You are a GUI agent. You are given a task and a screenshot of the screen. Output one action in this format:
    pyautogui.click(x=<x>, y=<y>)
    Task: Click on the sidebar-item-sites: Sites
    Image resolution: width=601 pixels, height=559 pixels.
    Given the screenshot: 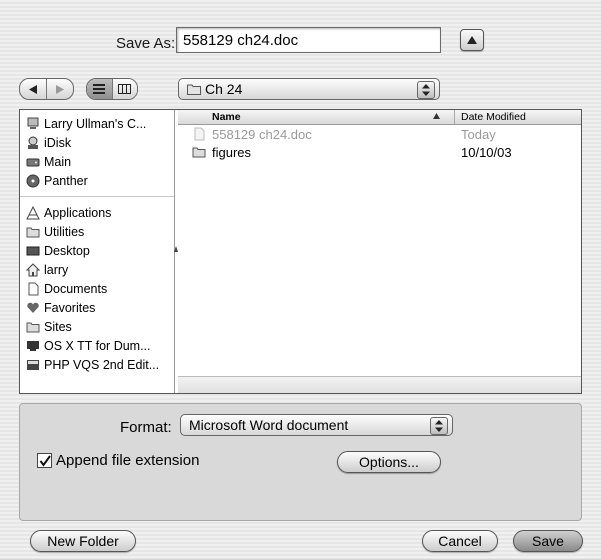 What is the action you would take?
    pyautogui.click(x=97, y=326)
    